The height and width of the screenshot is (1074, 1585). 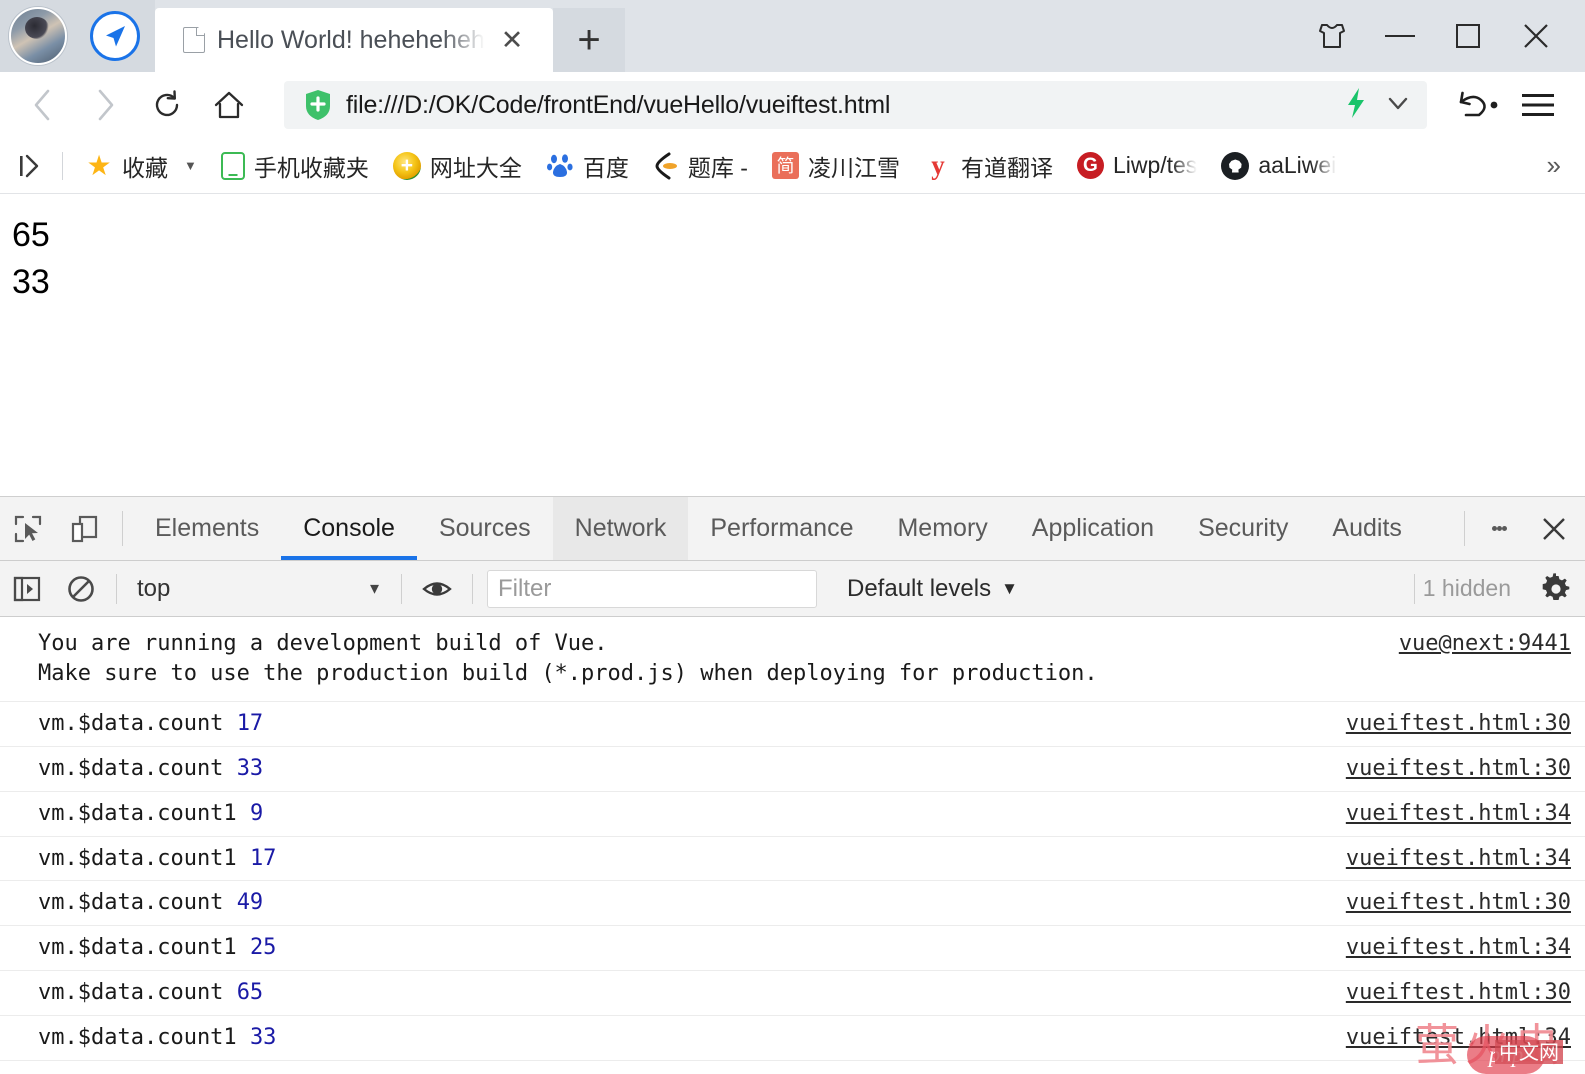 What do you see at coordinates (437, 589) in the screenshot?
I see `live-expression-icon` at bounding box center [437, 589].